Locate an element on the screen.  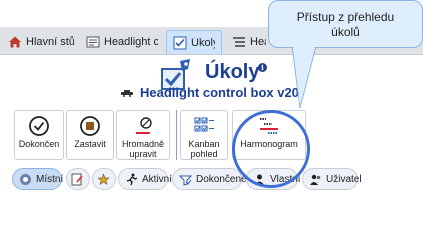
users-icon is located at coordinates (315, 179).